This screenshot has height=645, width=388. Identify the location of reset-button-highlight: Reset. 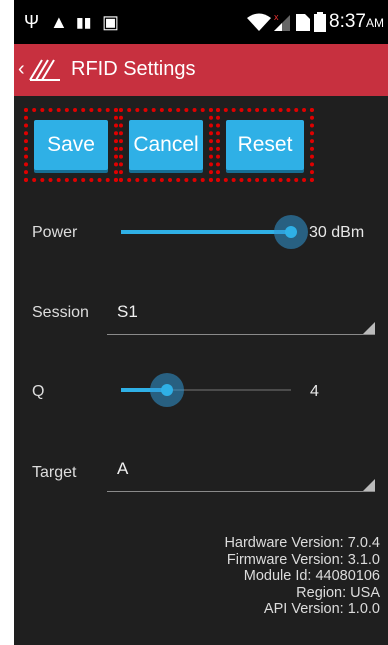
(265, 145).